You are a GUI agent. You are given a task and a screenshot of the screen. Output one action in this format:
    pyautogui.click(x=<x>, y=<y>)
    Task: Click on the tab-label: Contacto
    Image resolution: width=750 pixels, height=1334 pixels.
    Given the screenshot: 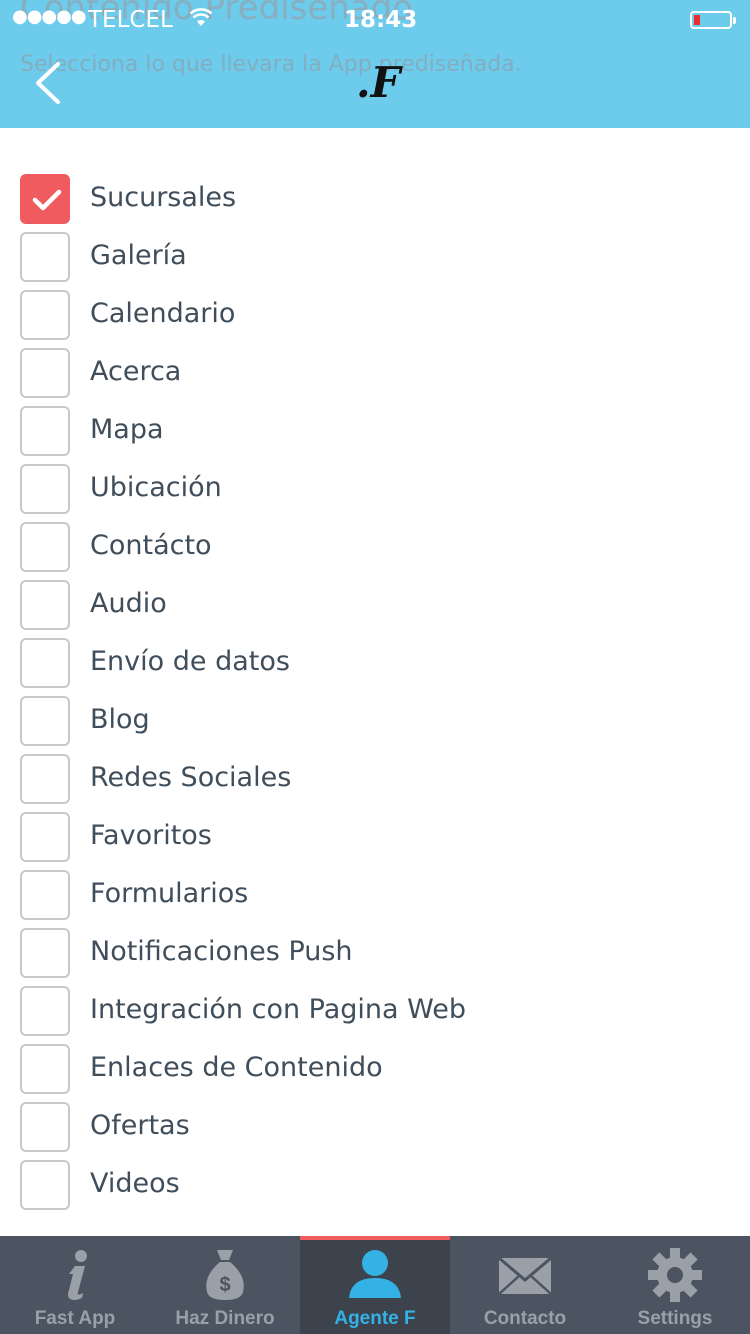 What is the action you would take?
    pyautogui.click(x=525, y=1318)
    